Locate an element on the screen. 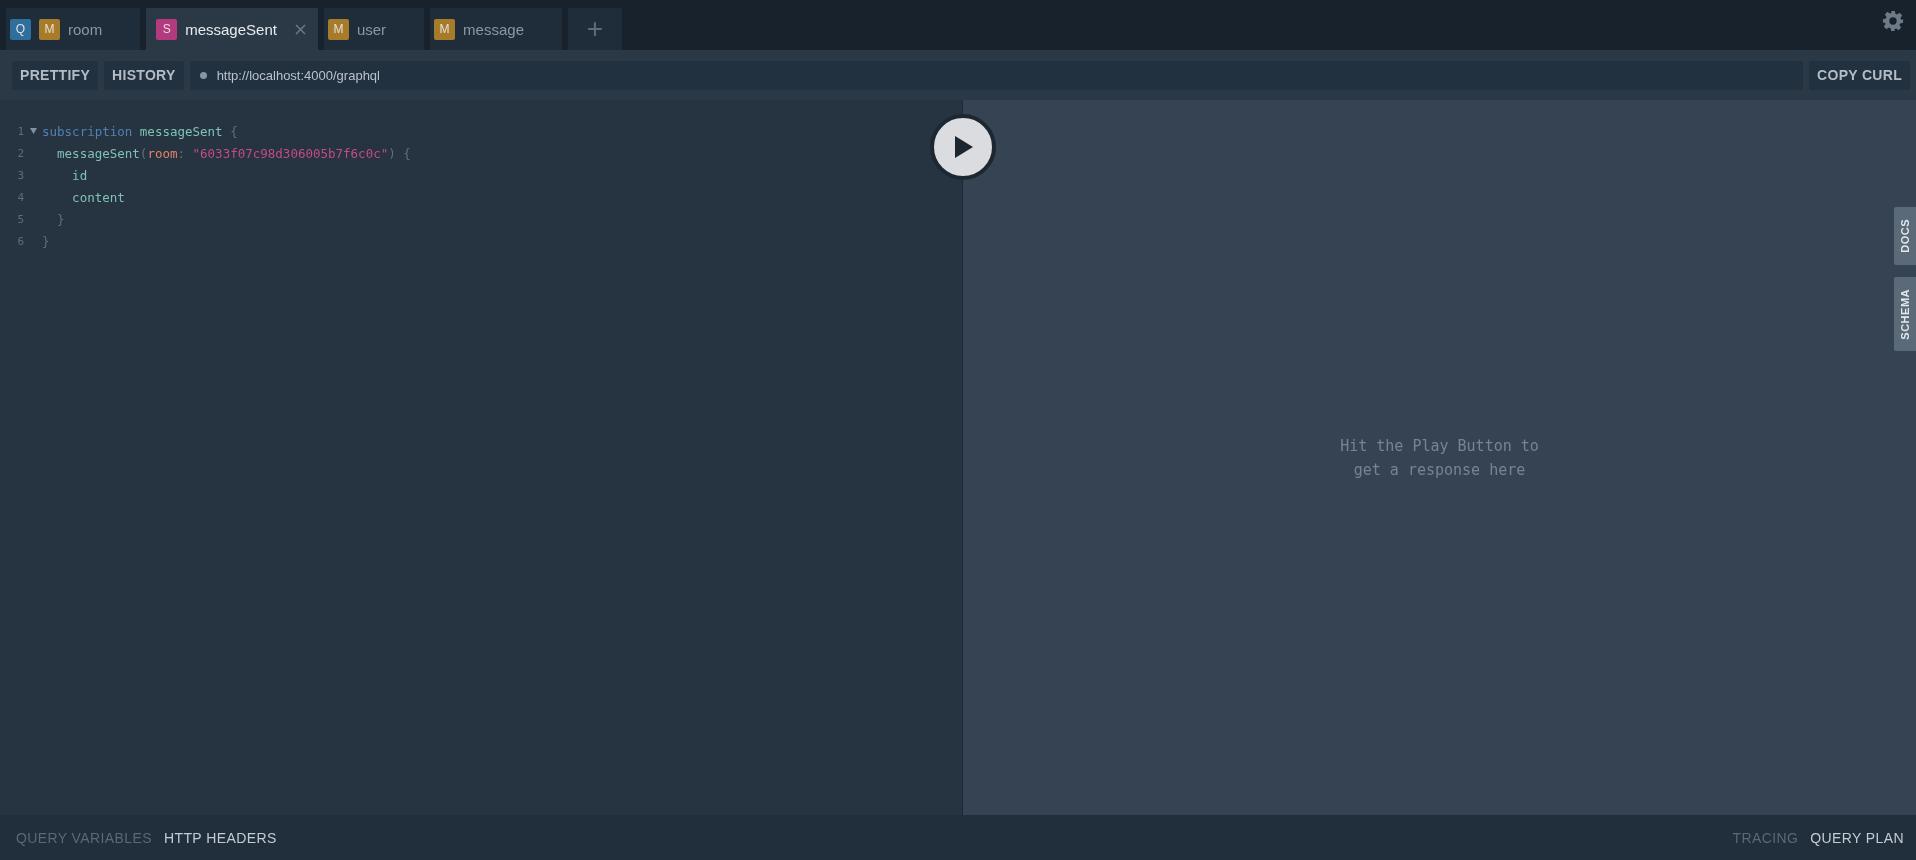 The width and height of the screenshot is (1916, 860). panel-tab: QUERY PLAN is located at coordinates (1857, 837).